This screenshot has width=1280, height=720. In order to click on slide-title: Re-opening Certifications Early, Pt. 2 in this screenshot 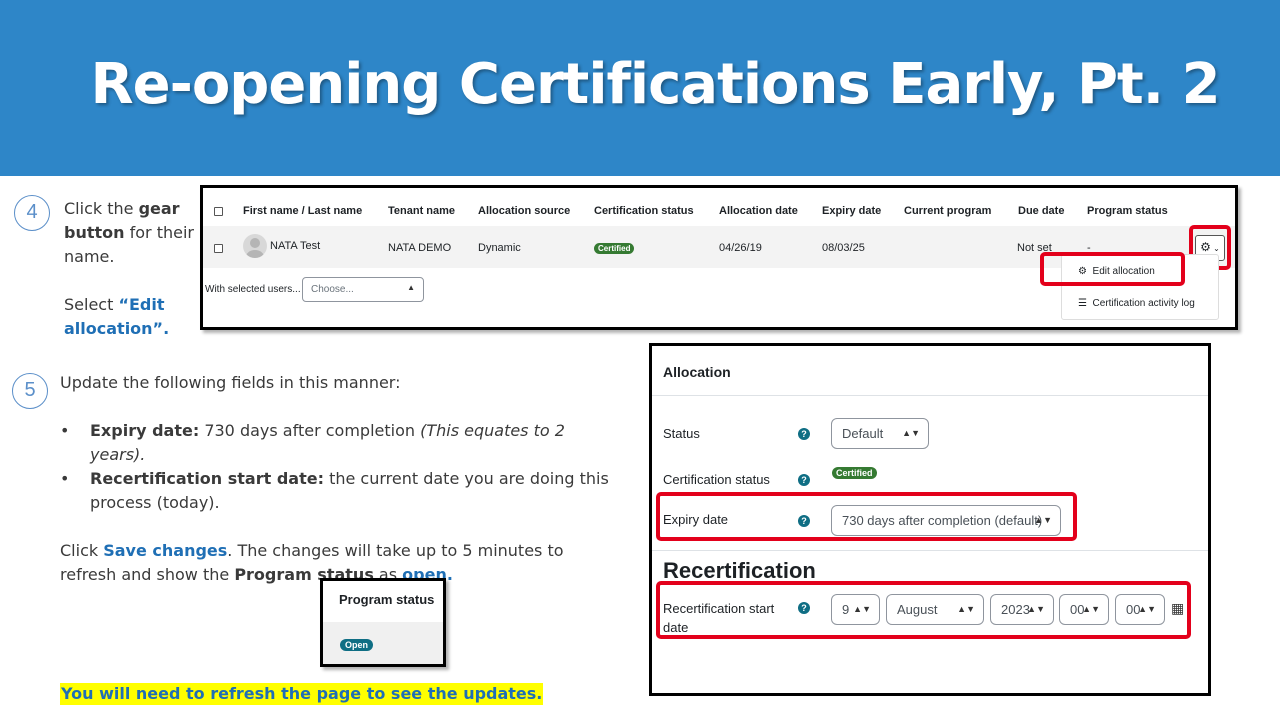, I will do `click(655, 84)`.